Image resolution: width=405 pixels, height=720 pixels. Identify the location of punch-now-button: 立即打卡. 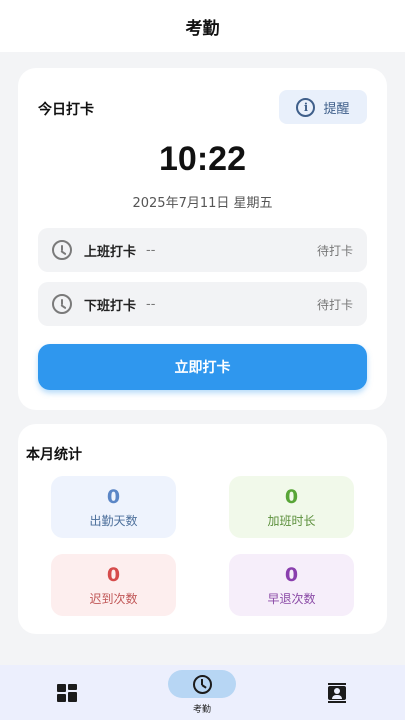
(202, 367).